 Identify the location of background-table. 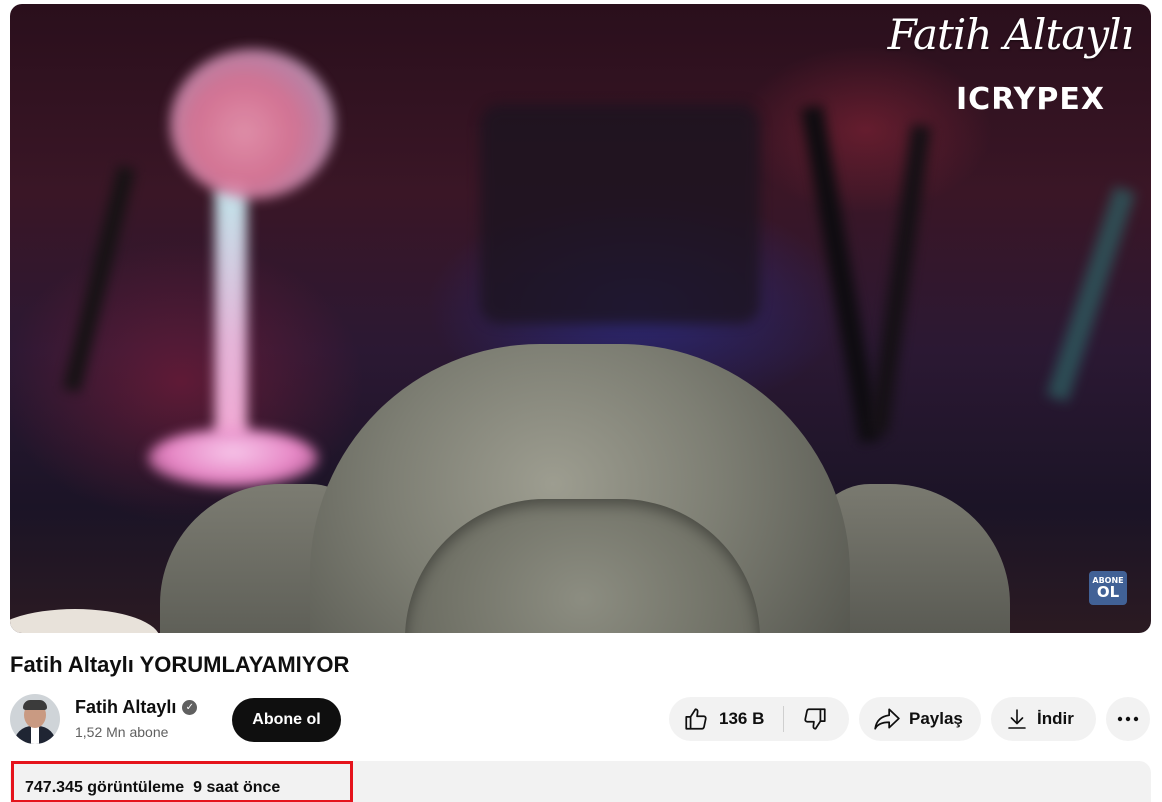
(620, 214).